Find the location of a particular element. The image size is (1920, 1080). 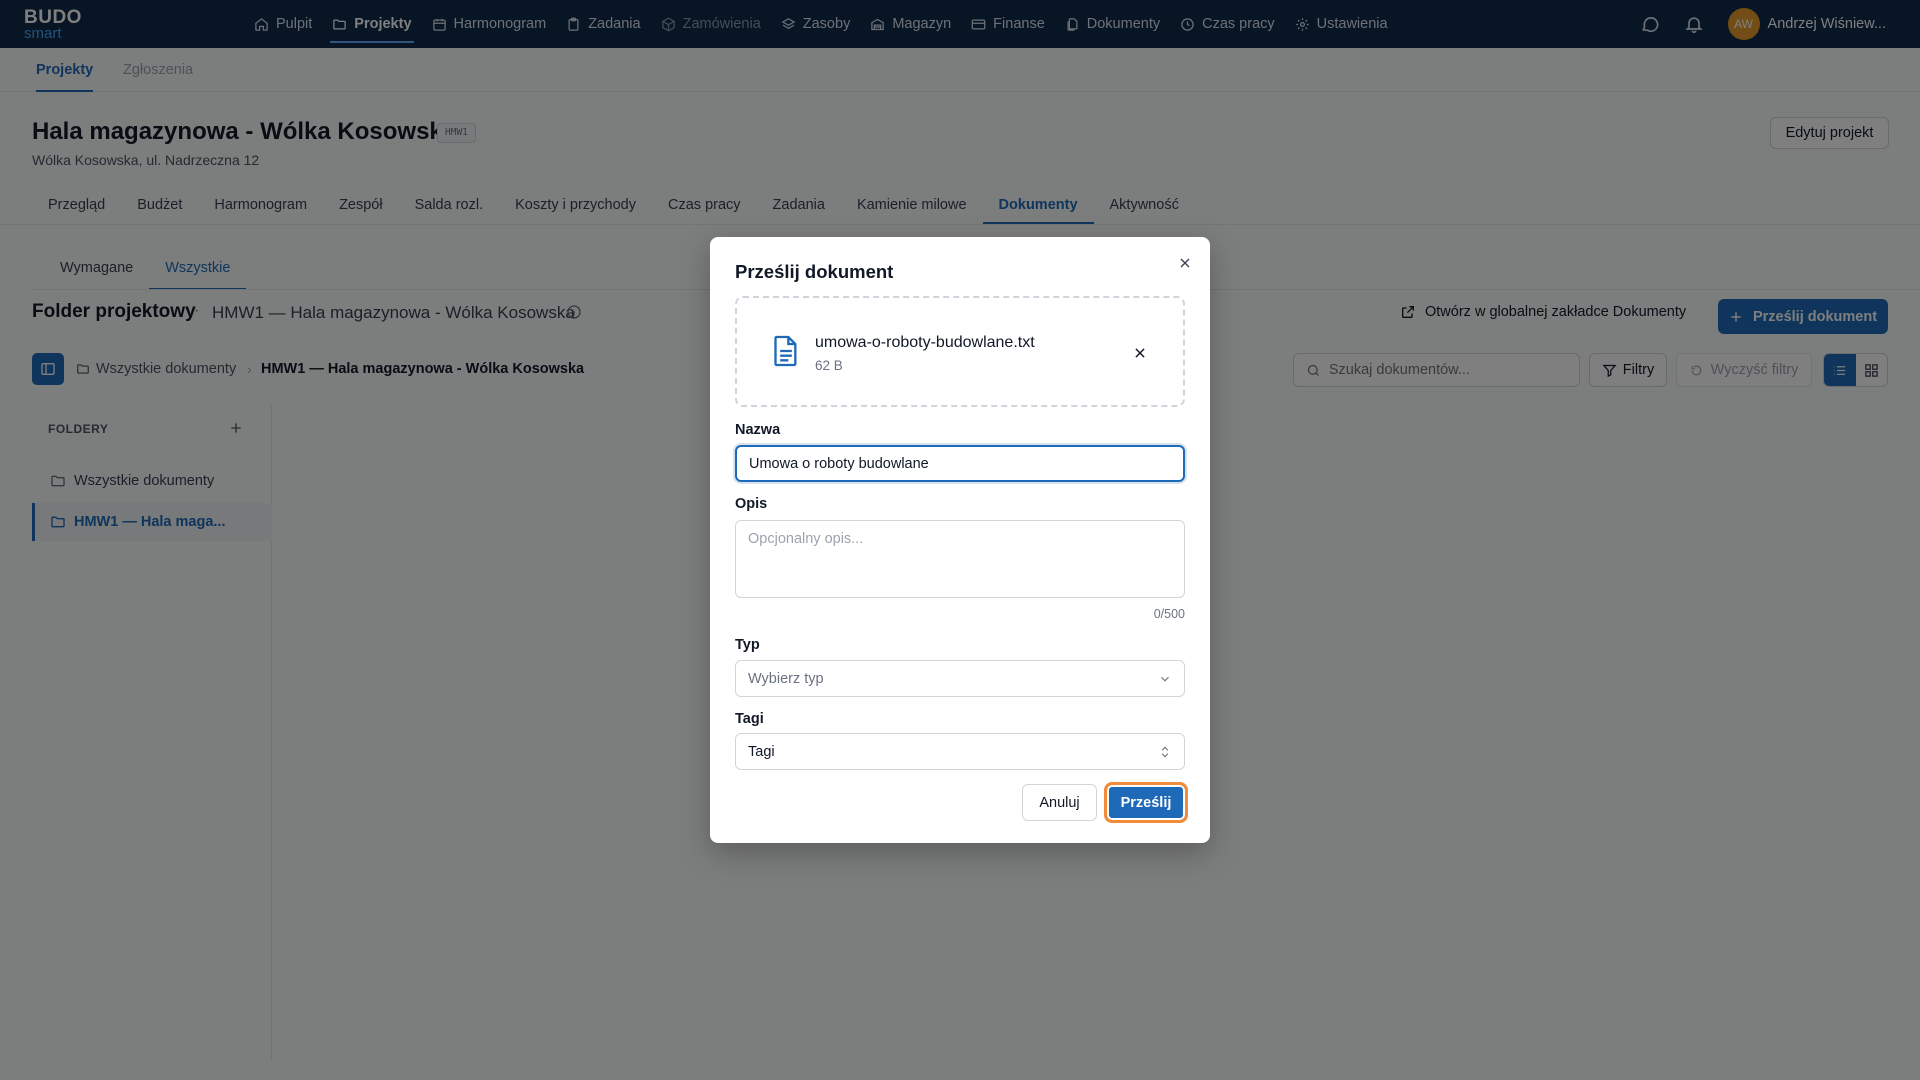

description-label: Opis is located at coordinates (751, 504).